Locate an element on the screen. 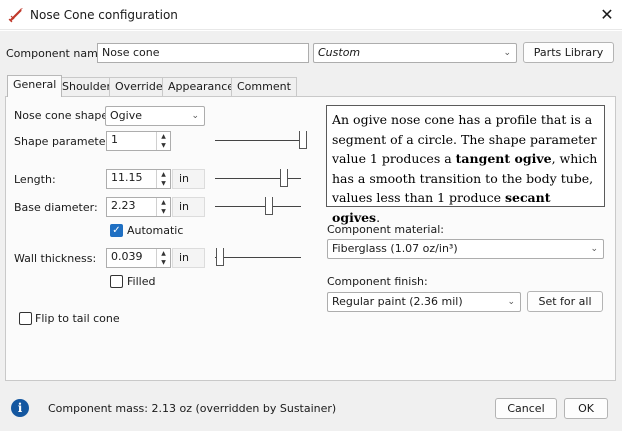  finish-value: Regular paint (2.36 mil) is located at coordinates (397, 301).